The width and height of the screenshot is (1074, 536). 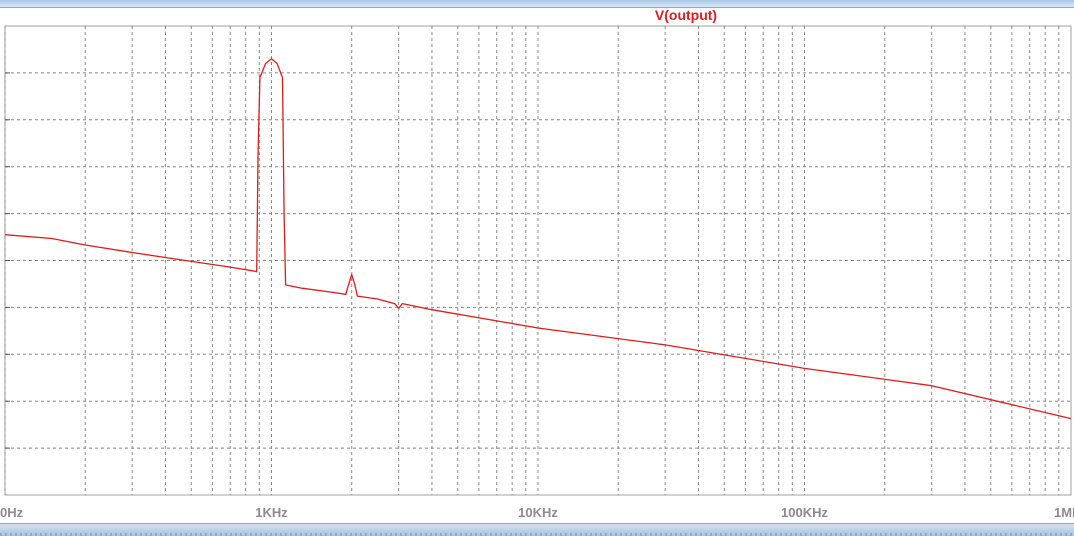 What do you see at coordinates (271, 512) in the screenshot?
I see `x-tick-label: 1KHz` at bounding box center [271, 512].